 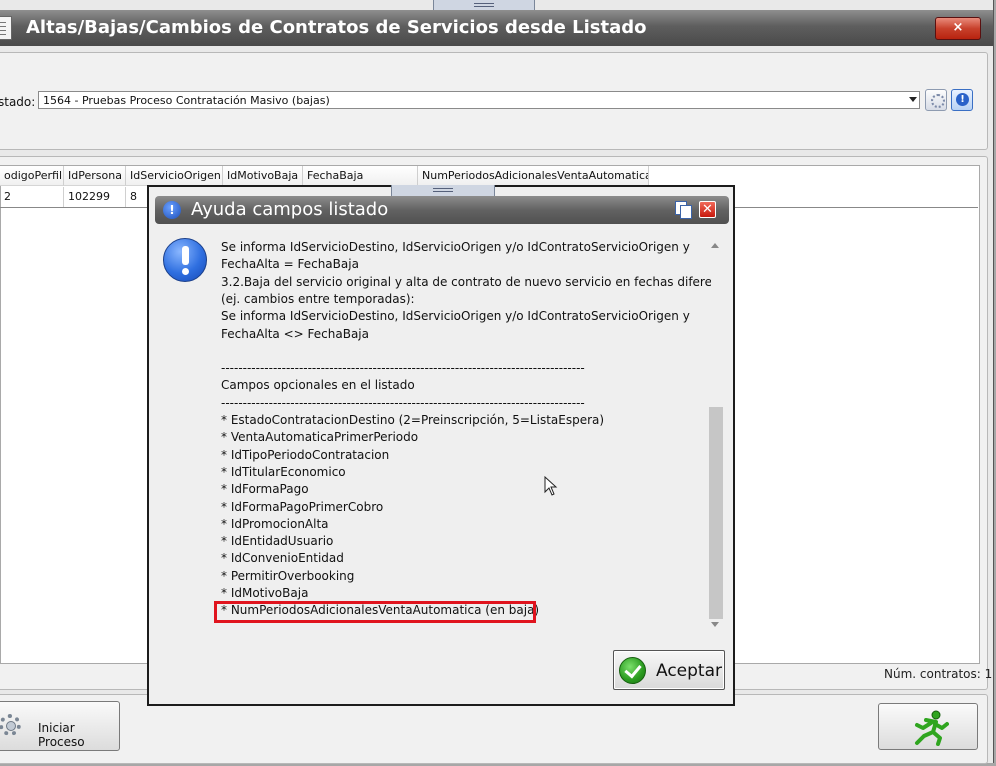 What do you see at coordinates (305, 454) in the screenshot?
I see `help-text-line: * IdTipoPeriodoContratacion` at bounding box center [305, 454].